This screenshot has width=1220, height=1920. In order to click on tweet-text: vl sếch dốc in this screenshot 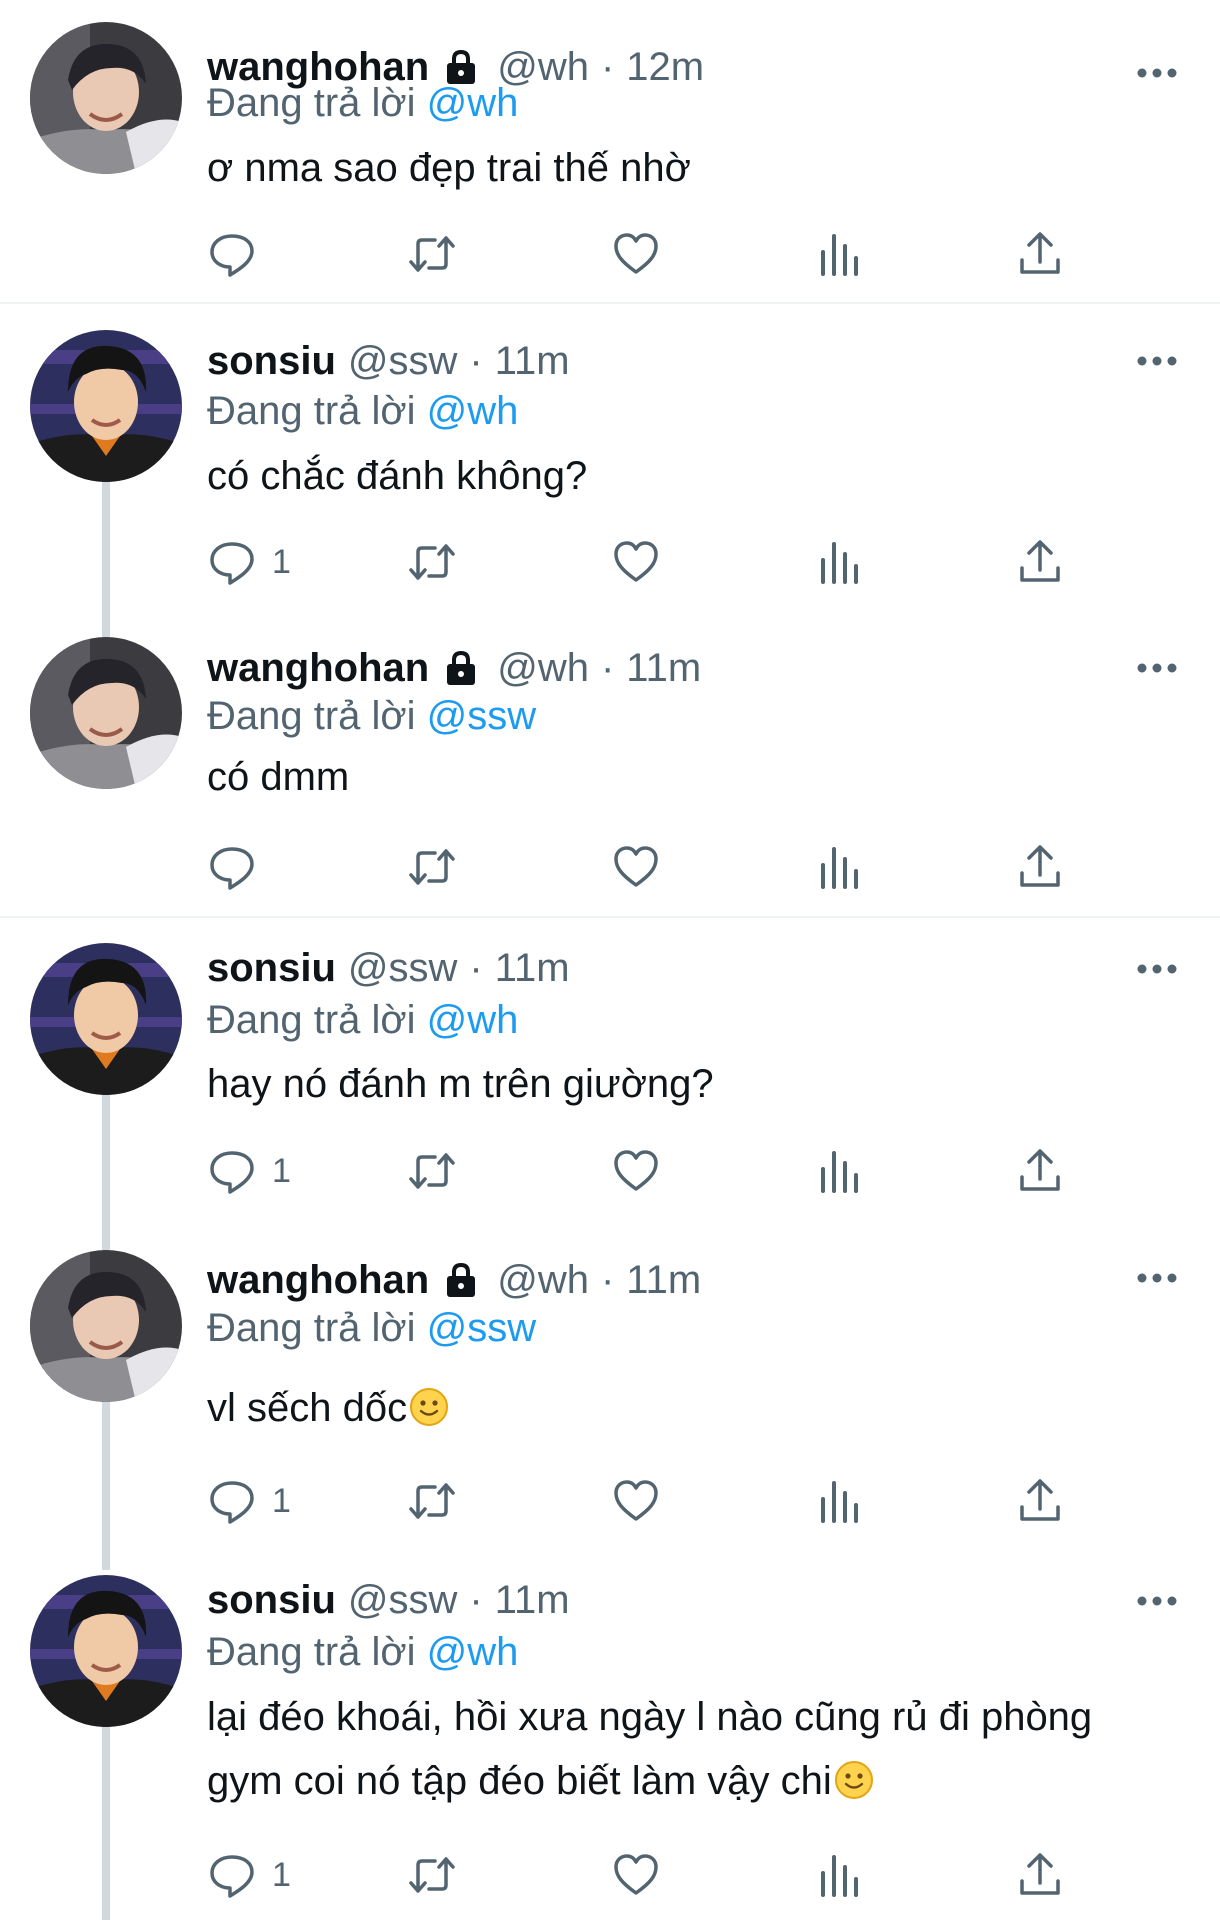, I will do `click(694, 1408)`.